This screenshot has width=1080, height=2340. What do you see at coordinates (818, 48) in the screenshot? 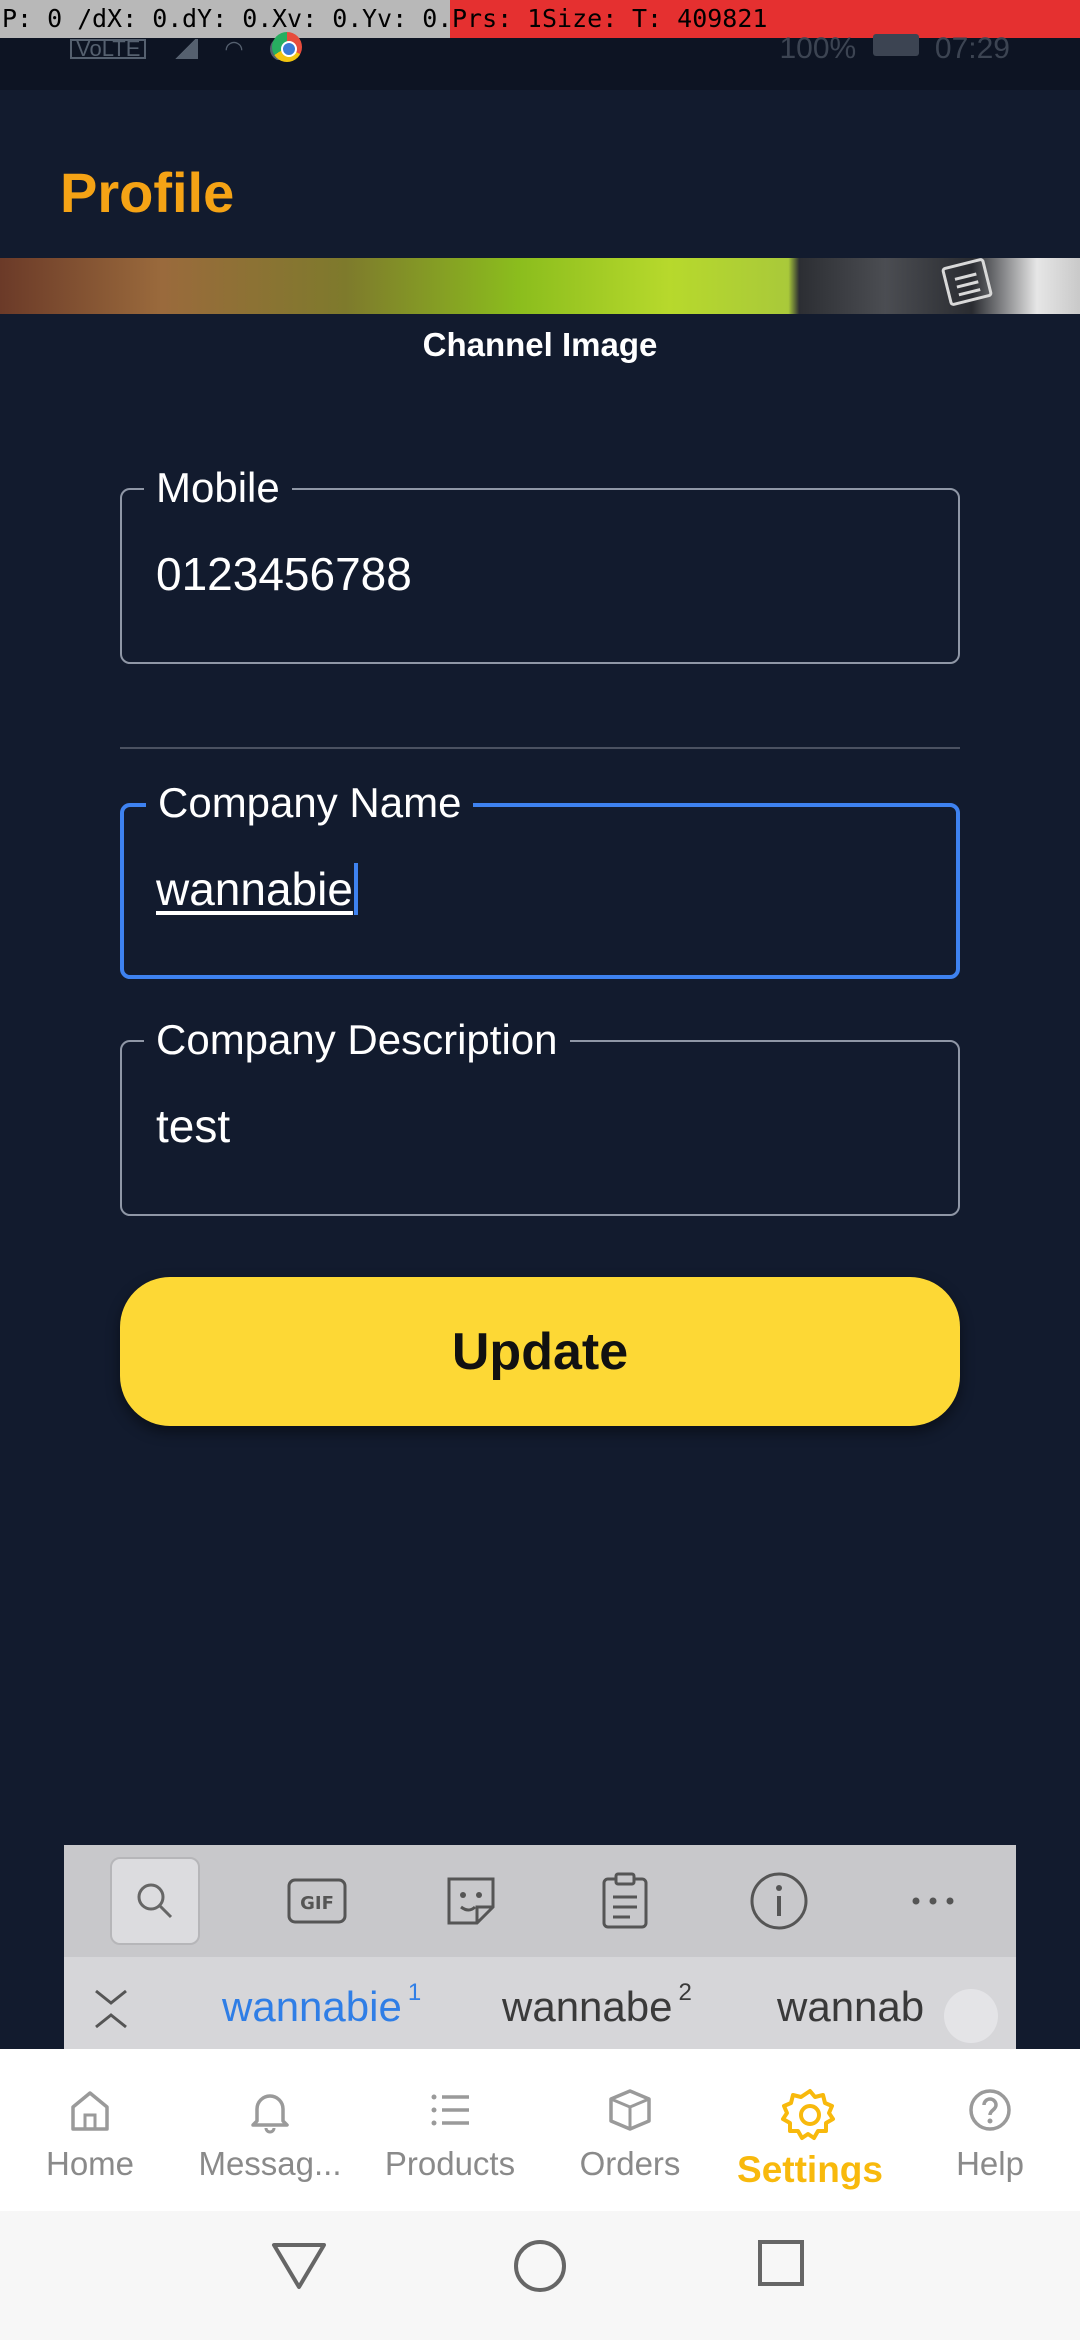
I see `battery-percent: 100%` at bounding box center [818, 48].